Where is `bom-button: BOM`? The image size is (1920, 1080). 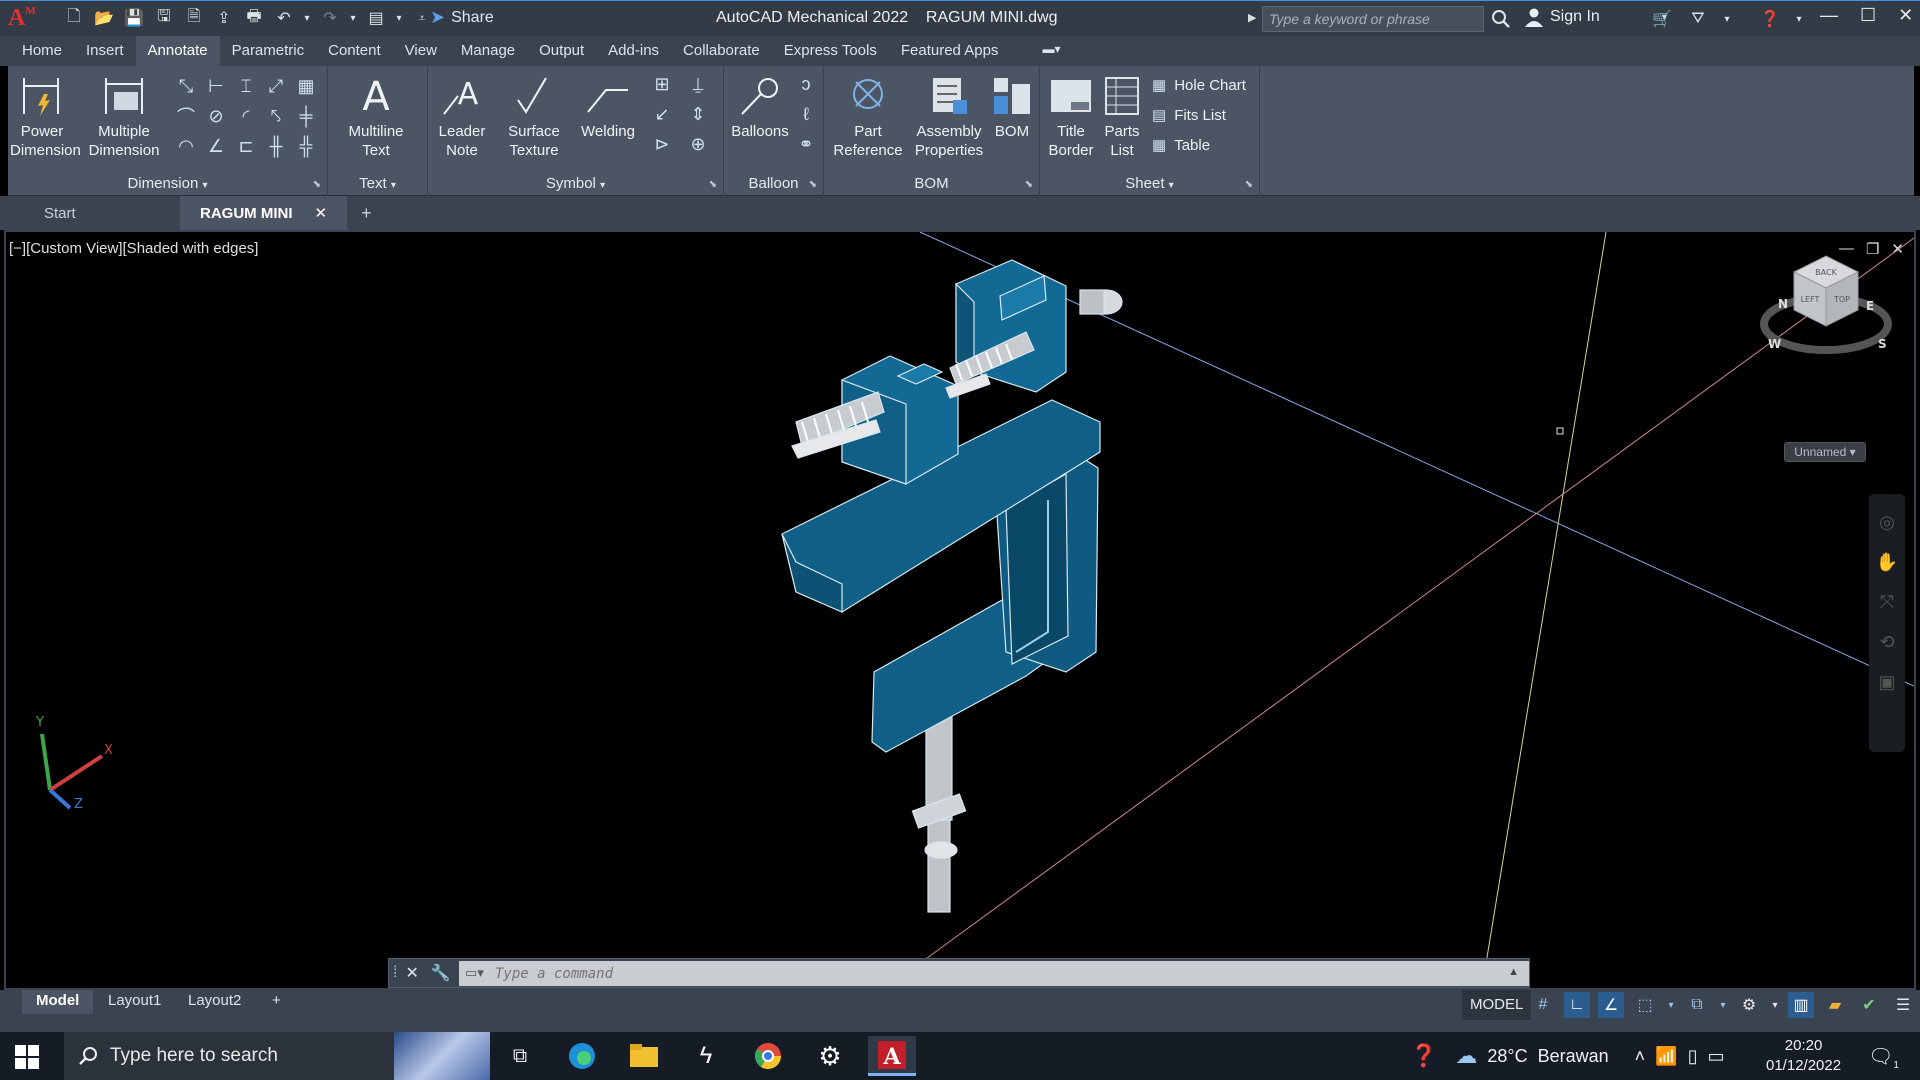
bom-button: BOM is located at coordinates (1012, 107).